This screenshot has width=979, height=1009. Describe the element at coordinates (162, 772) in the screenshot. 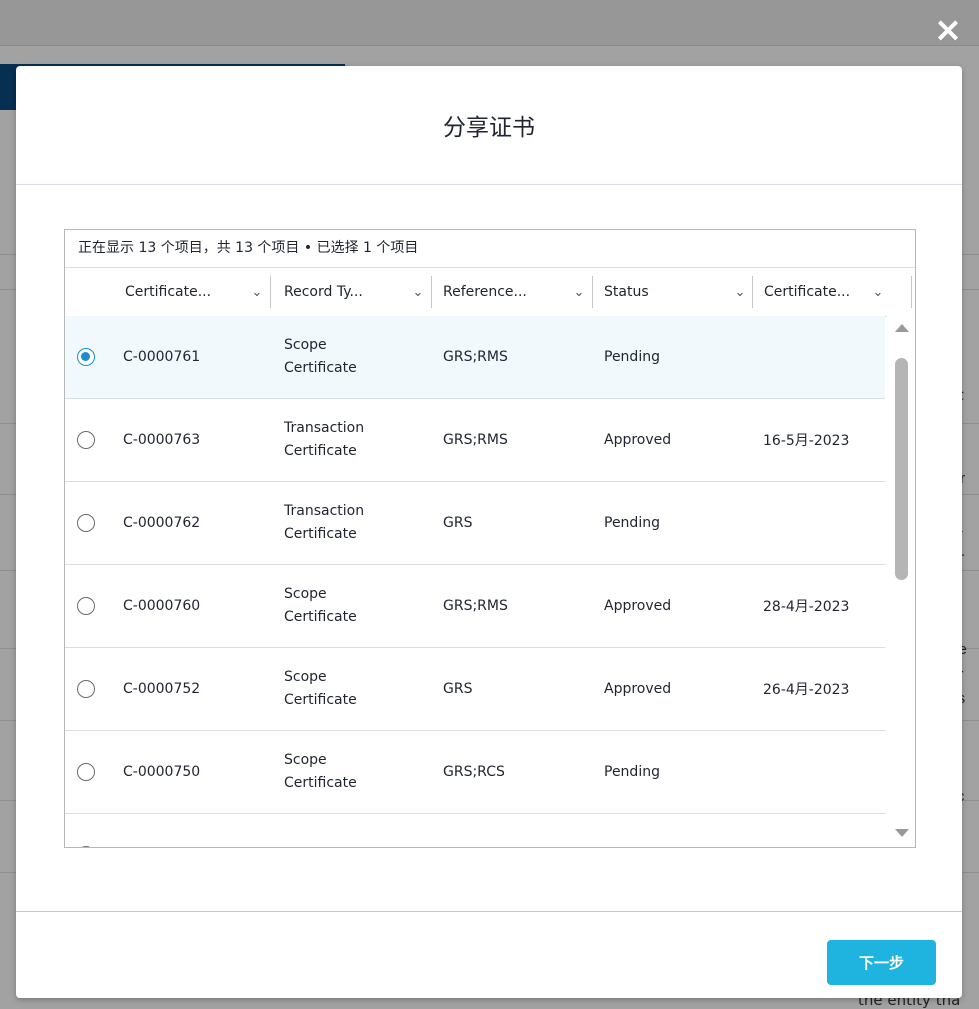

I see `certificate-id-cell: C-0000750` at that location.